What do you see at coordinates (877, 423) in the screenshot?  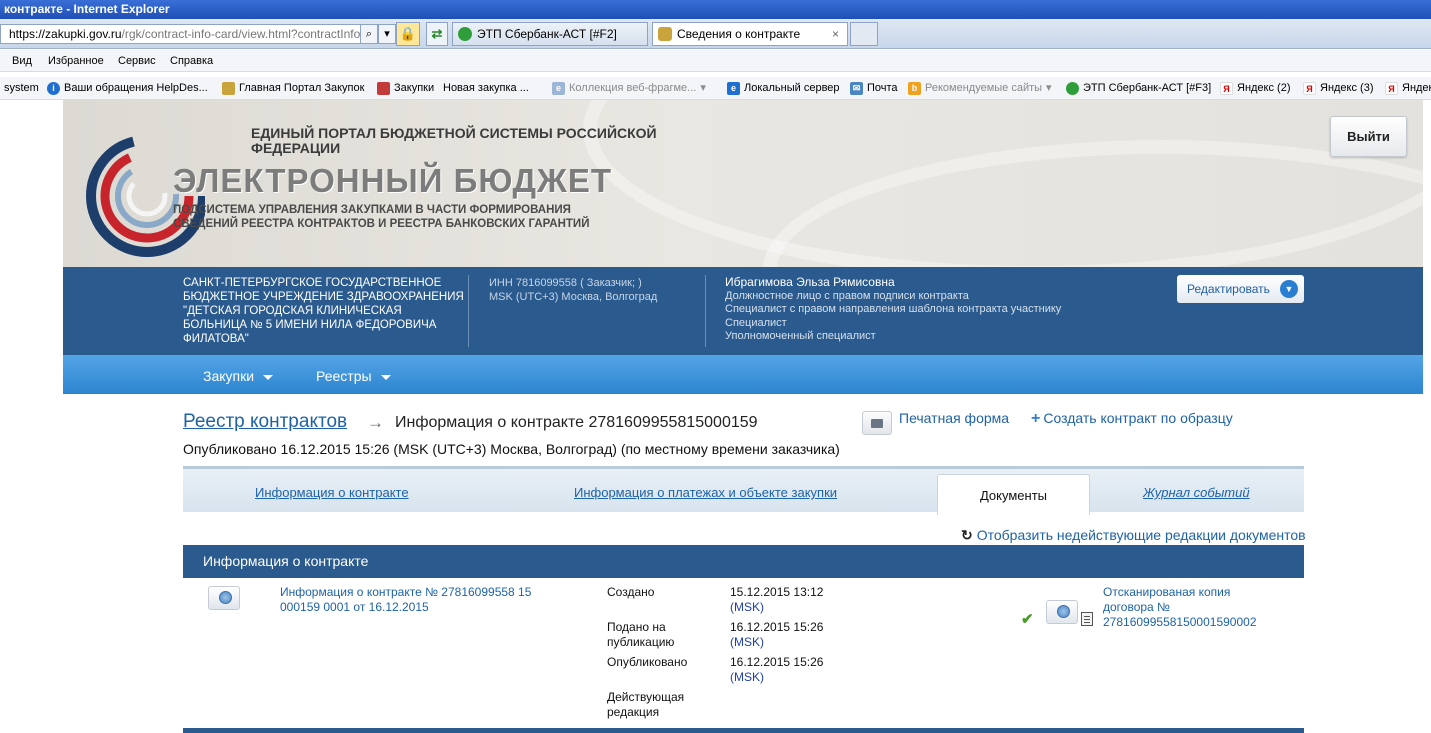 I see `printer-icon` at bounding box center [877, 423].